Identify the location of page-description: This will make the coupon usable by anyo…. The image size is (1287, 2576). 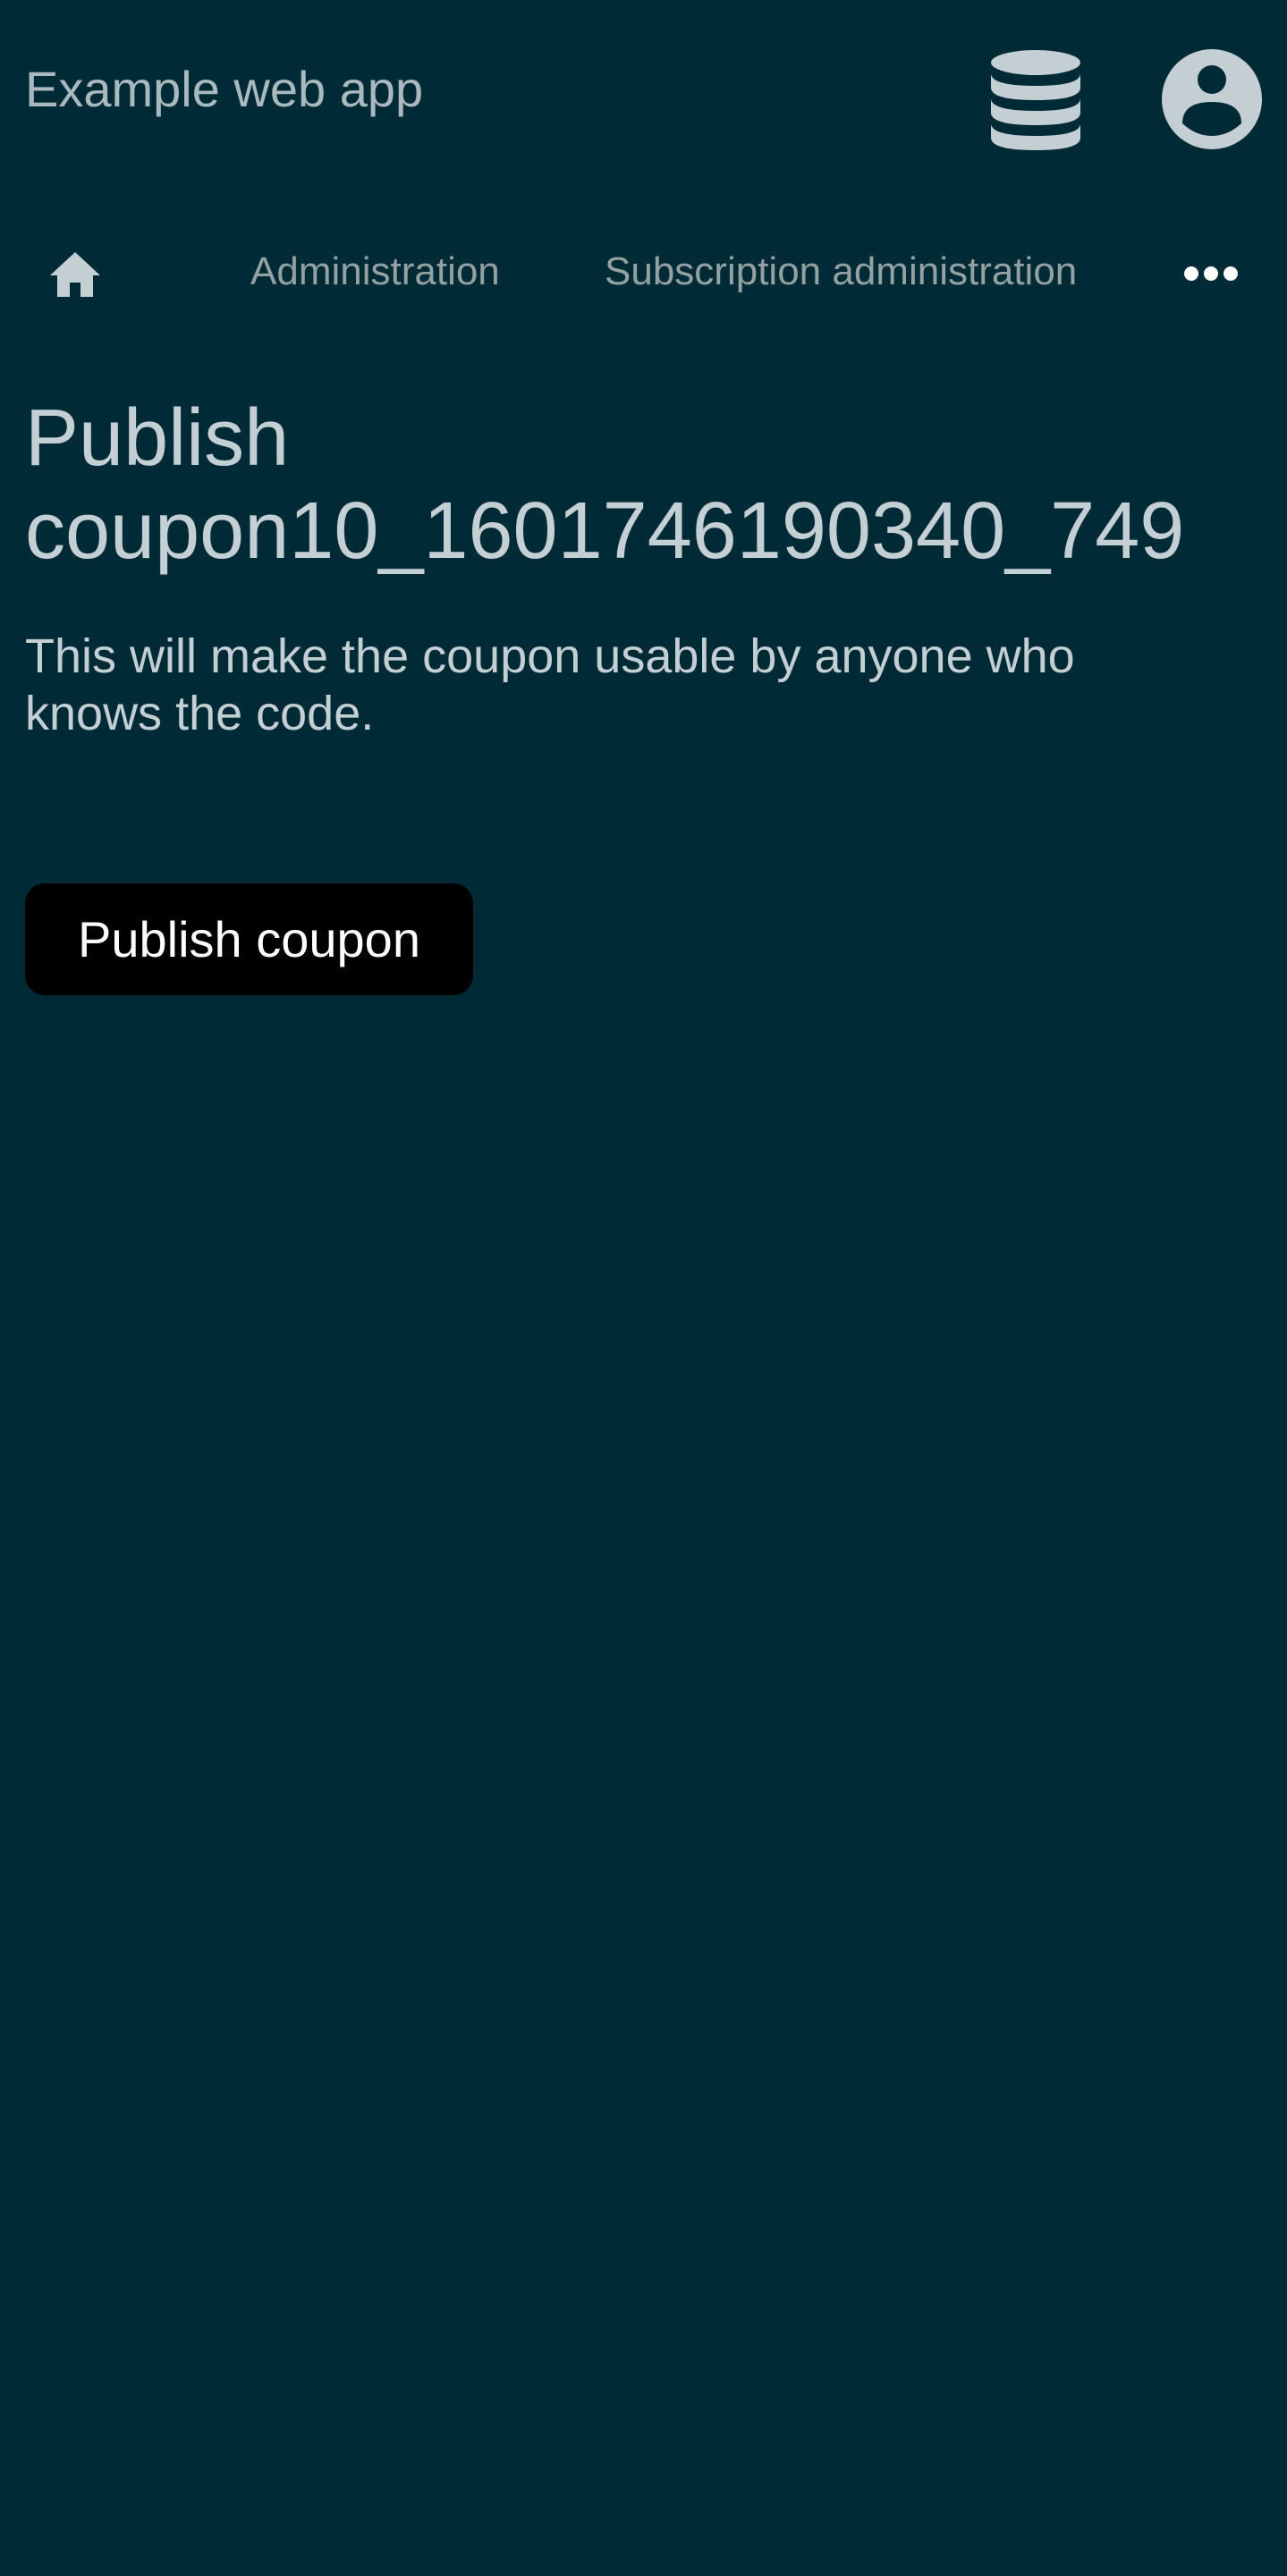
(550, 684).